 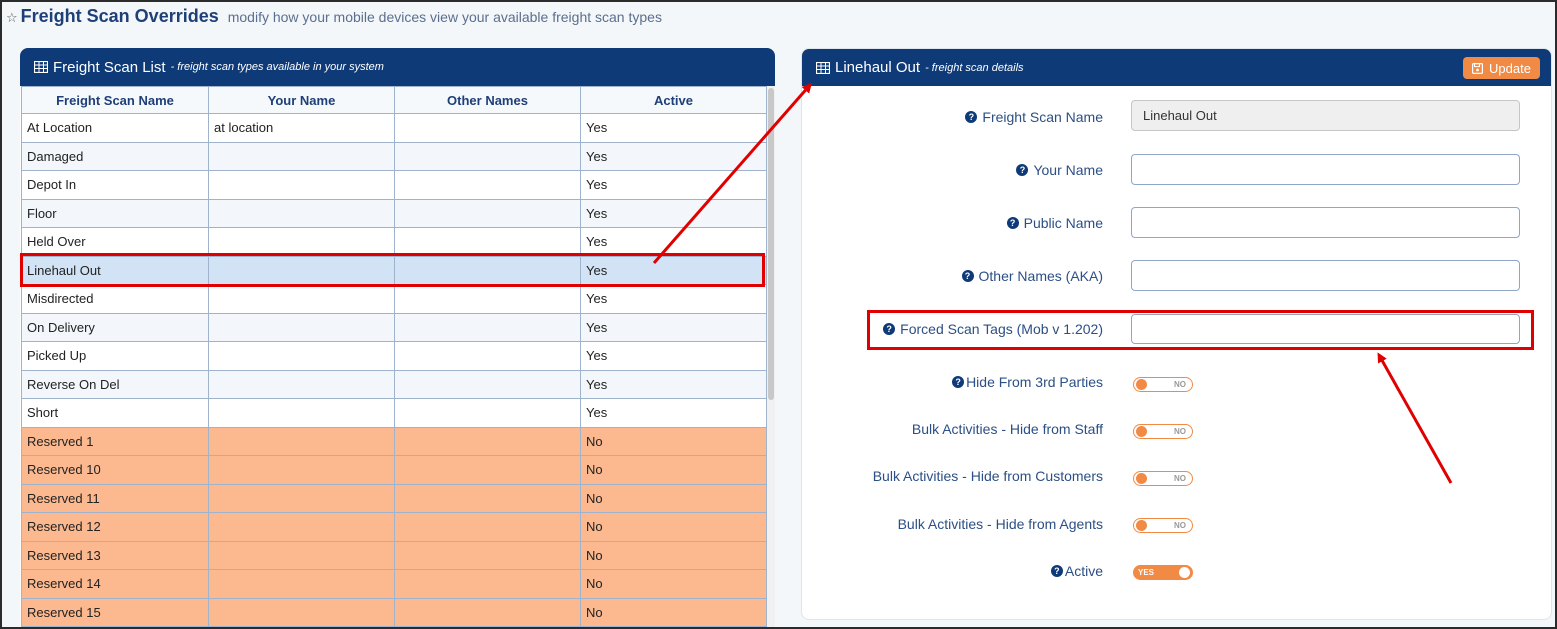 I want to click on table-row: On Delivery Yes, so click(x=394, y=327).